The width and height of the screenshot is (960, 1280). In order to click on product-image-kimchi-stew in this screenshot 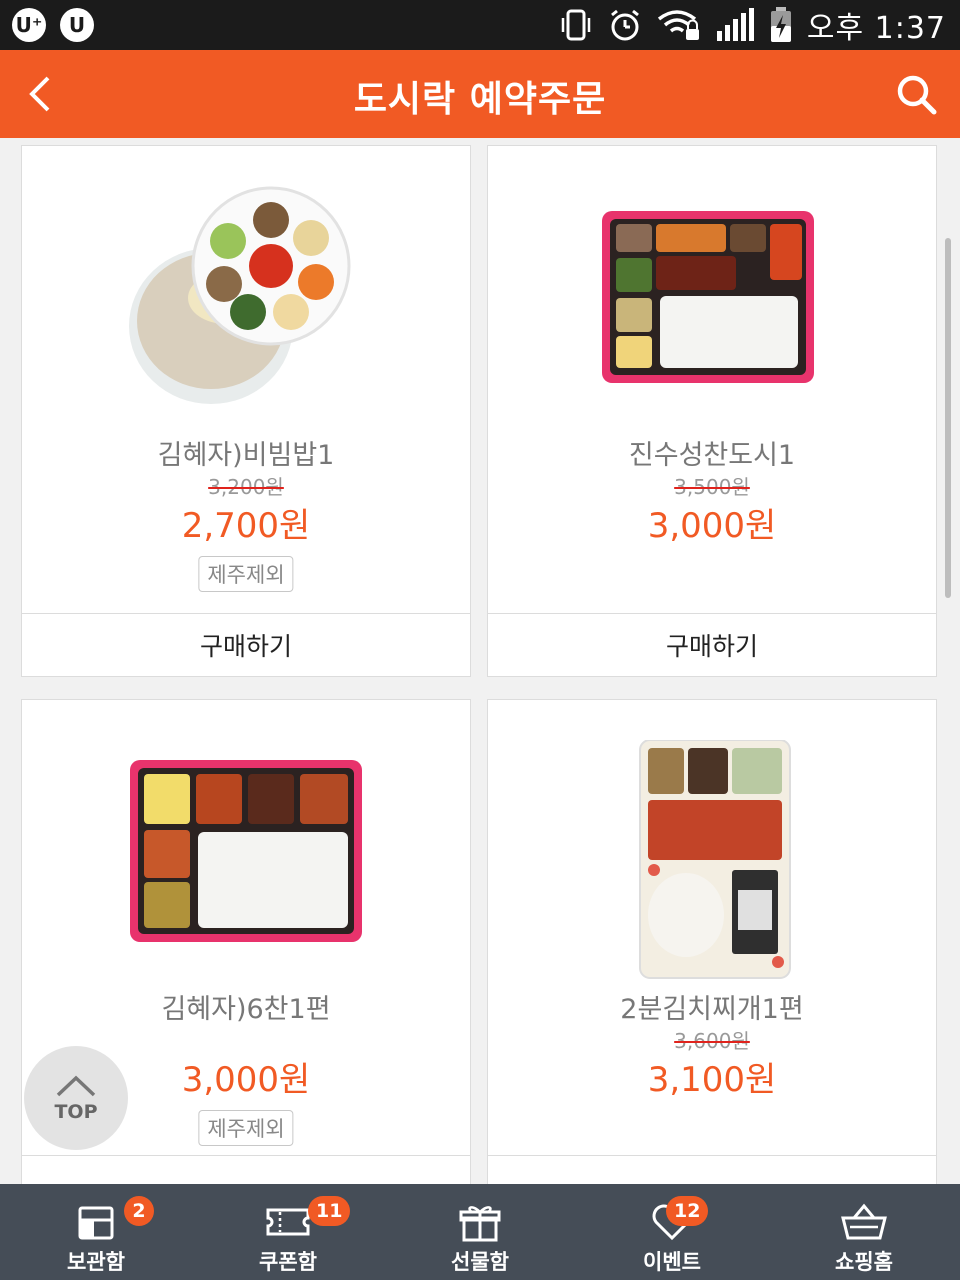, I will do `click(712, 870)`.